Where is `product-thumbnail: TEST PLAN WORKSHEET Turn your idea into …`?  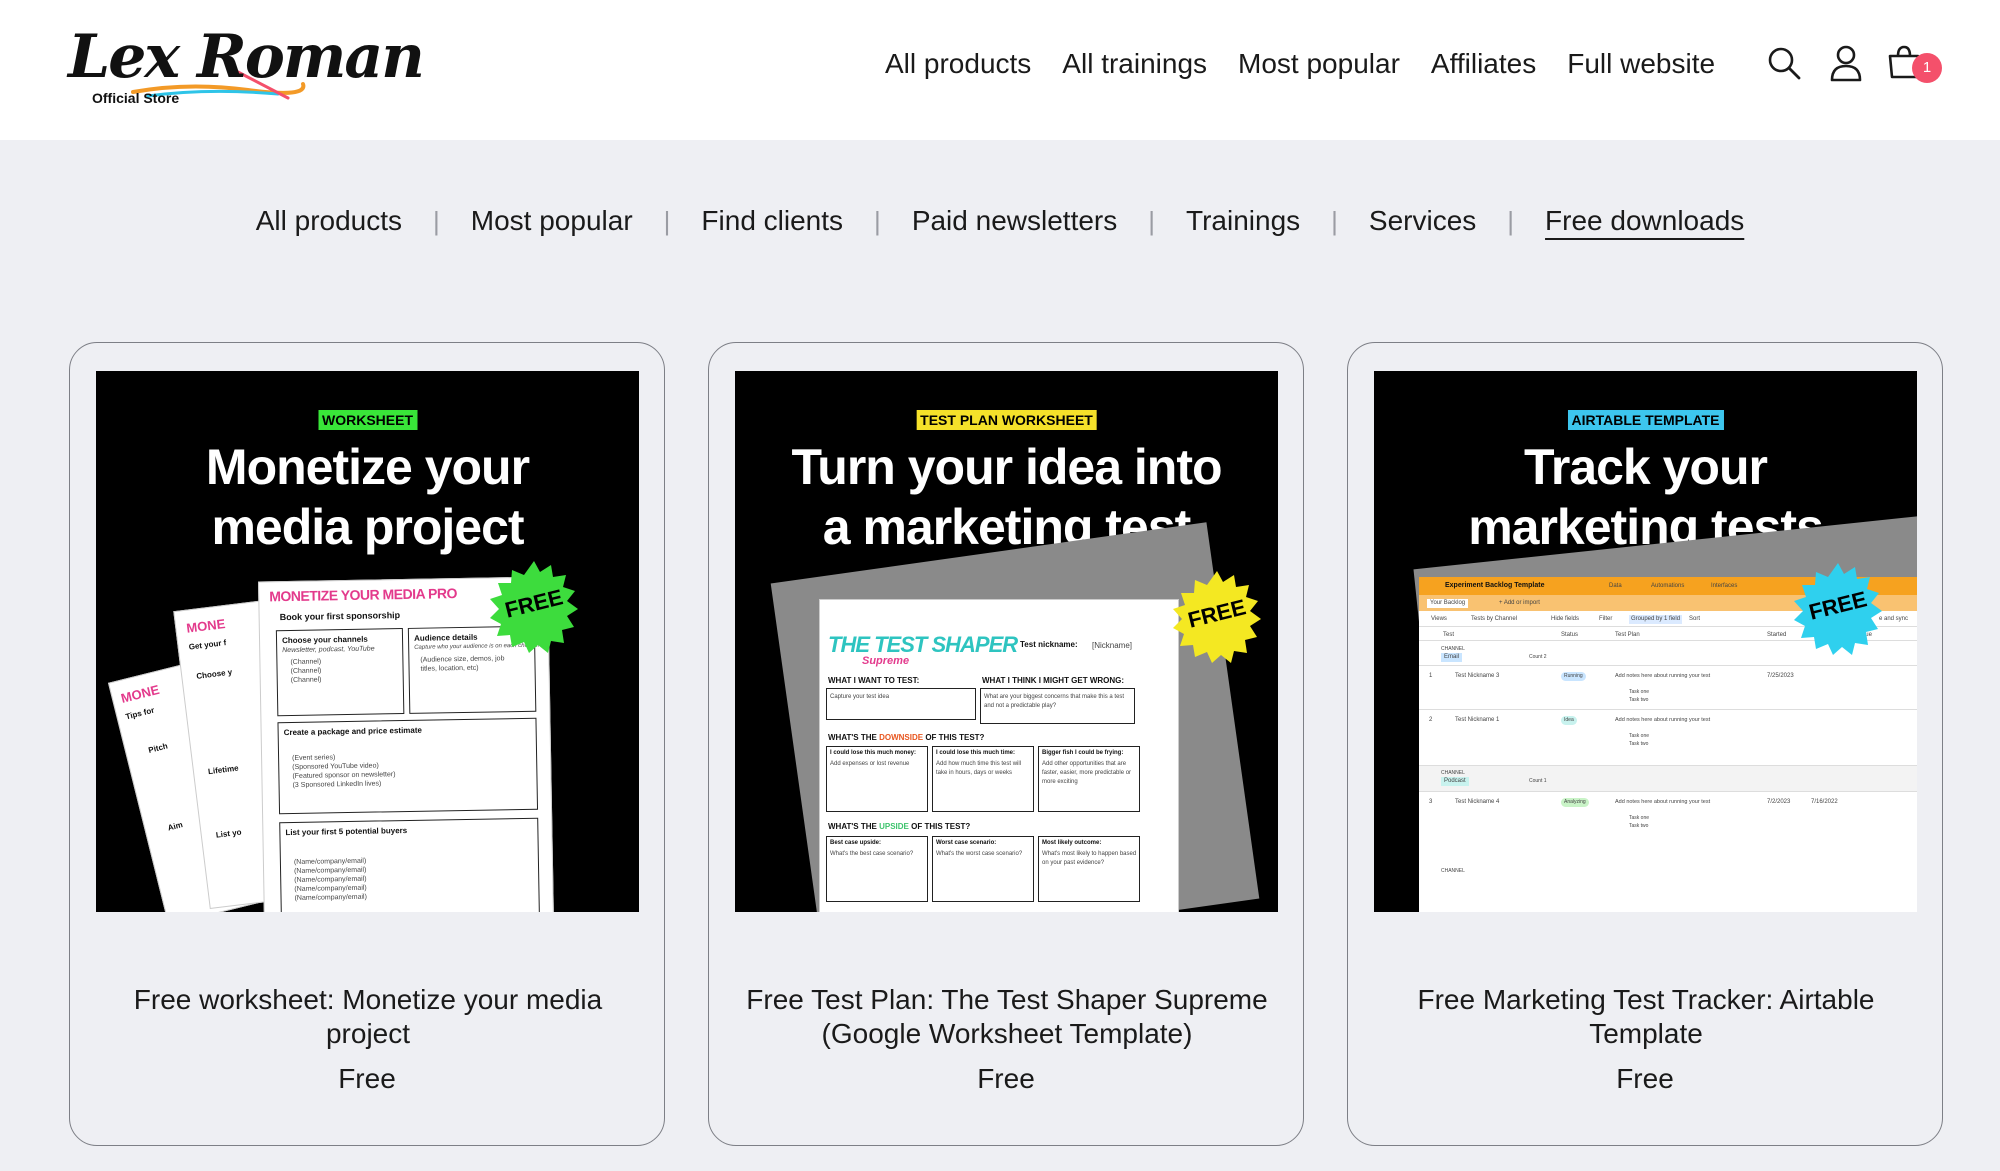
product-thumbnail: TEST PLAN WORKSHEET Turn your idea into … is located at coordinates (1006, 641).